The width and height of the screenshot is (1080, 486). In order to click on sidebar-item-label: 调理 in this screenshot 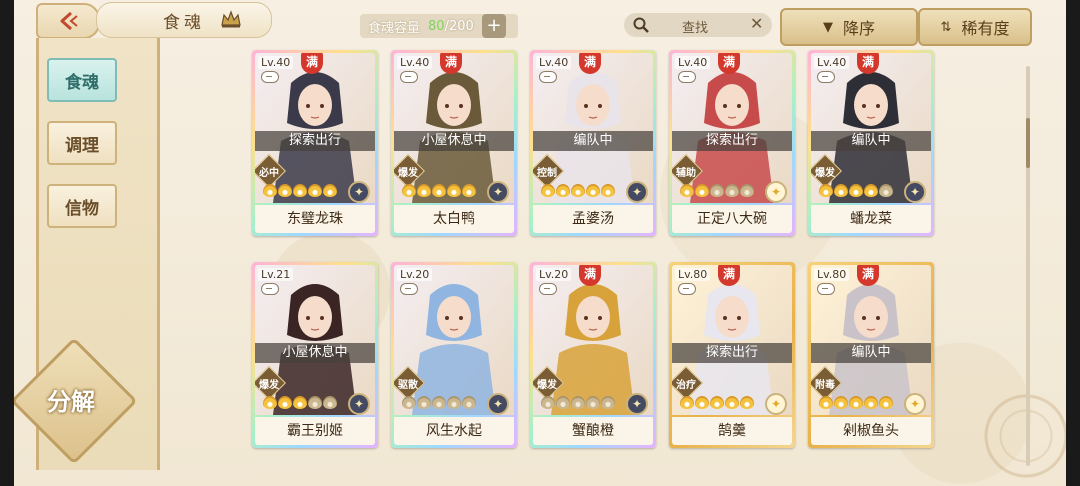, I will do `click(82, 145)`.